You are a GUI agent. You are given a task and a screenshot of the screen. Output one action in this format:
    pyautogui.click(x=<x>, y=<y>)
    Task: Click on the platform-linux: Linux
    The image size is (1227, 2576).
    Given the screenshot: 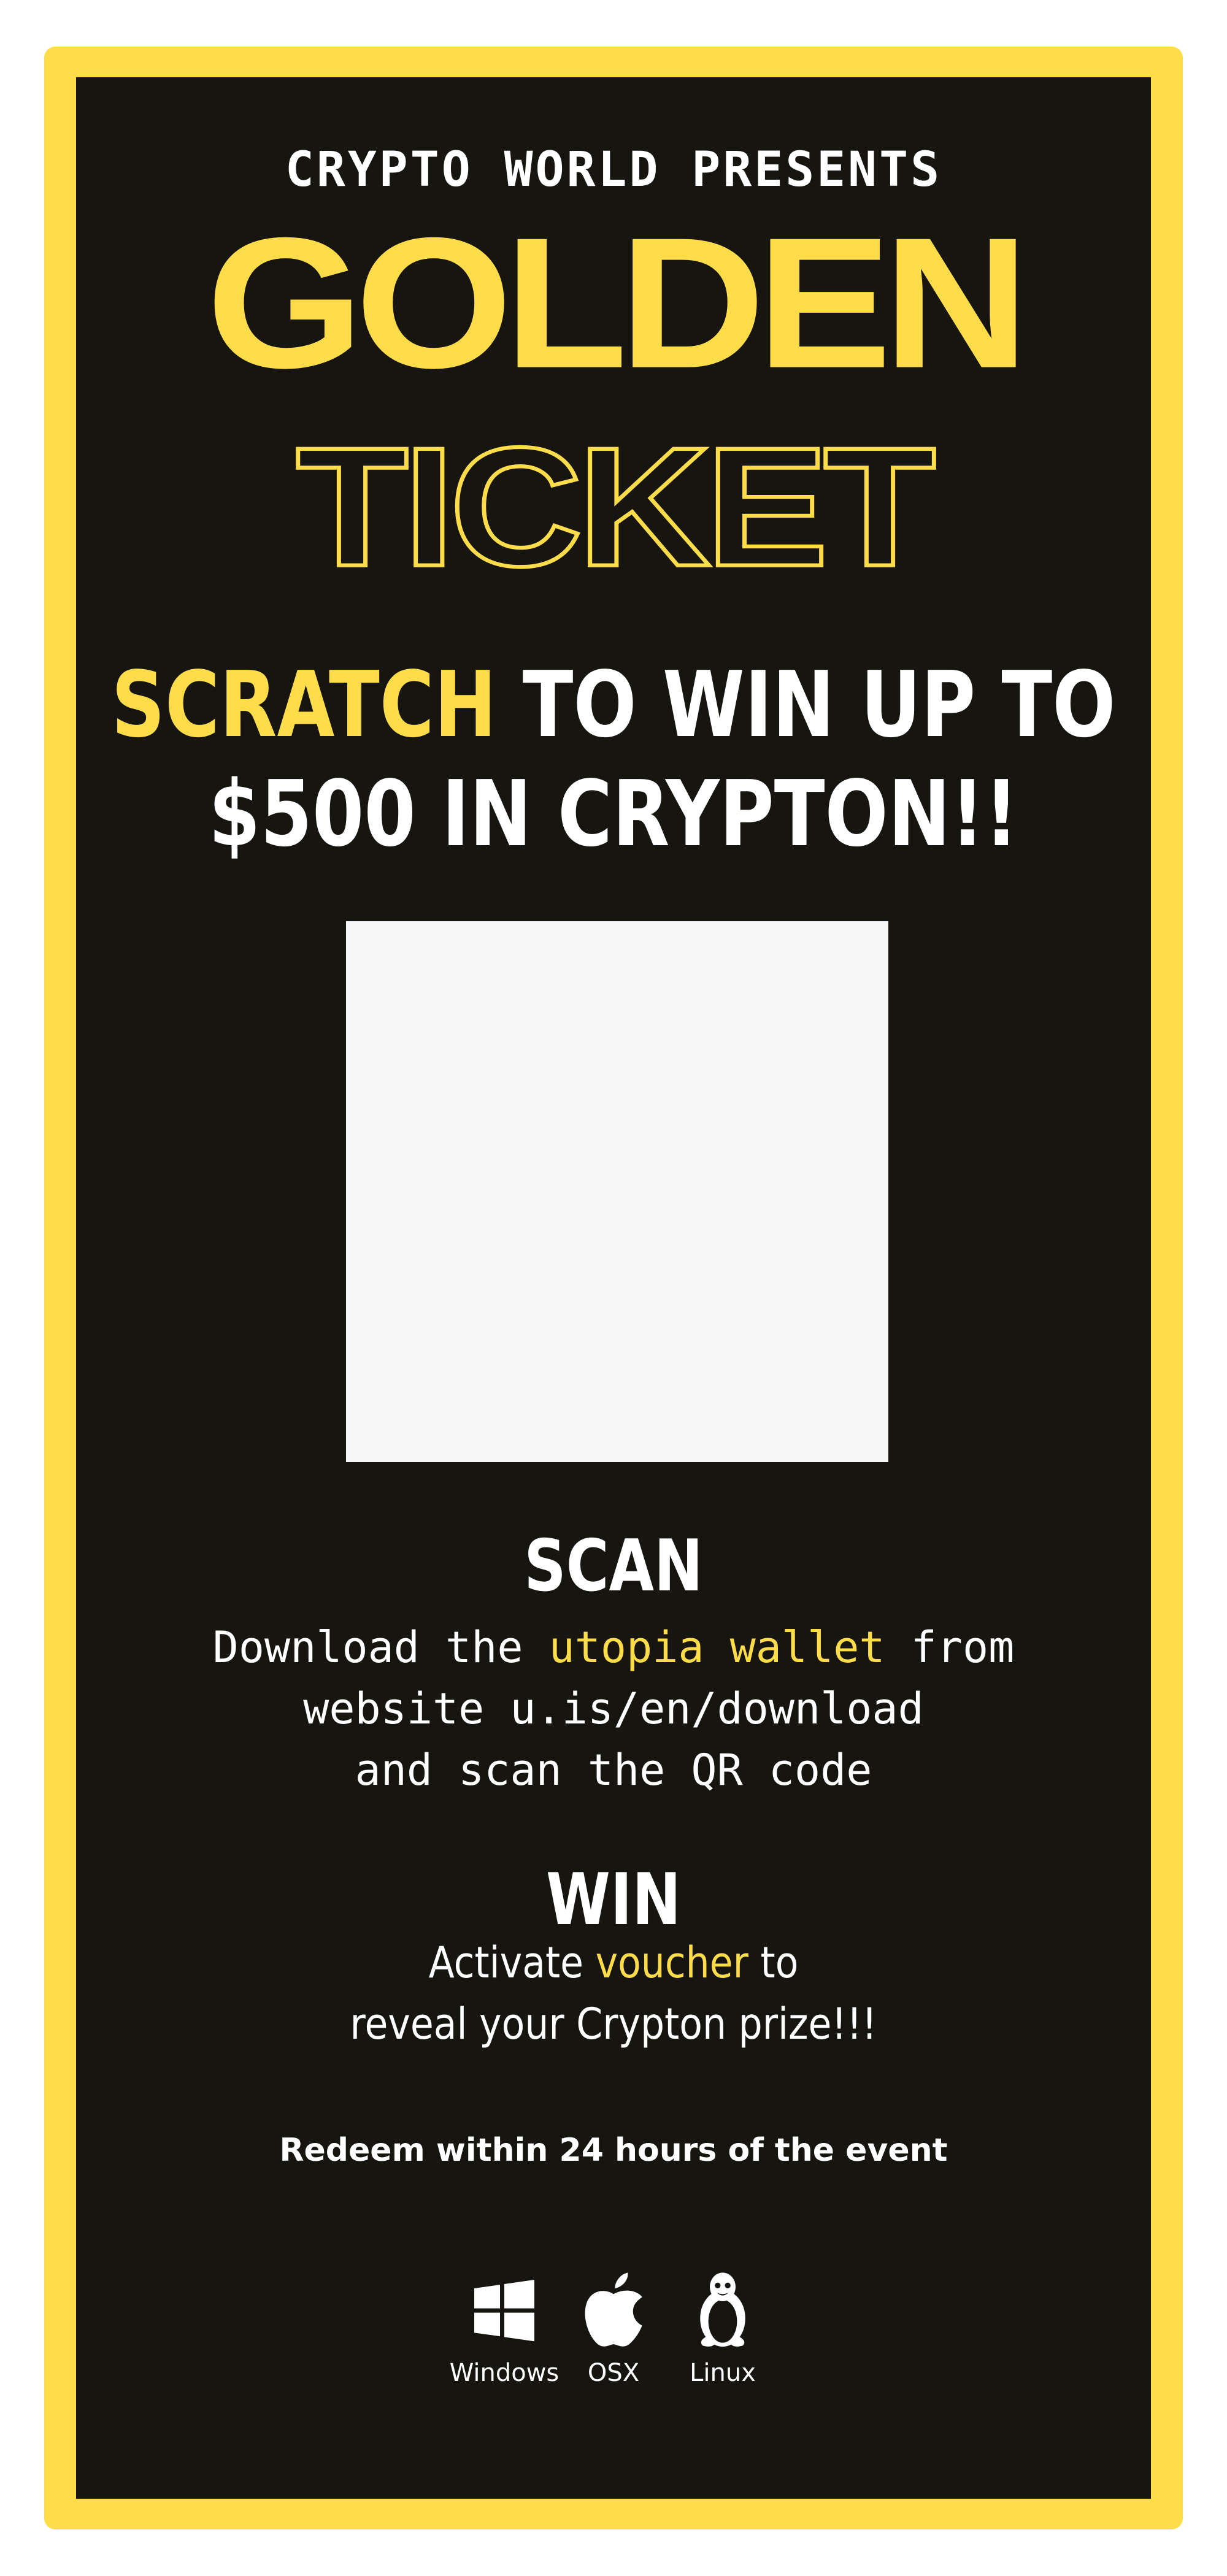 What is the action you would take?
    pyautogui.click(x=723, y=2327)
    